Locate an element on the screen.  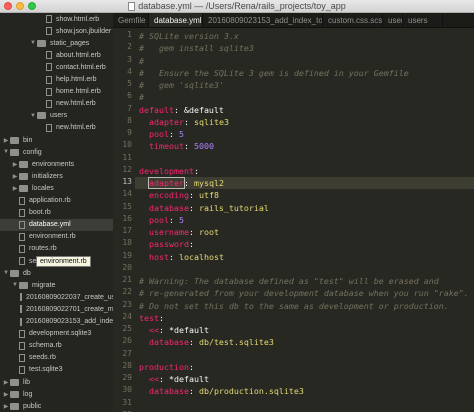
sidebar-folder: ▶ environments is located at coordinates (56, 164).